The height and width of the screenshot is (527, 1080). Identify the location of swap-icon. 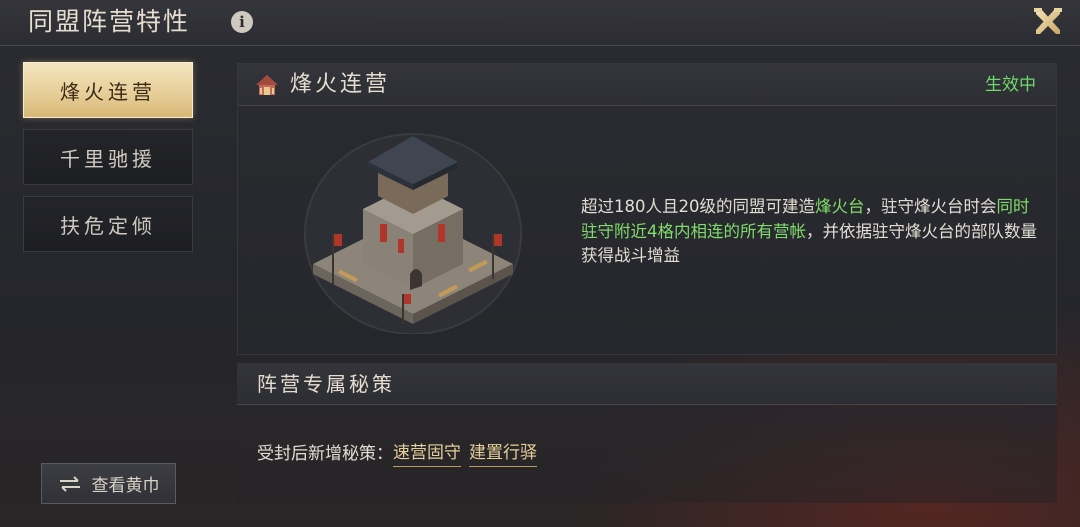
(69, 483).